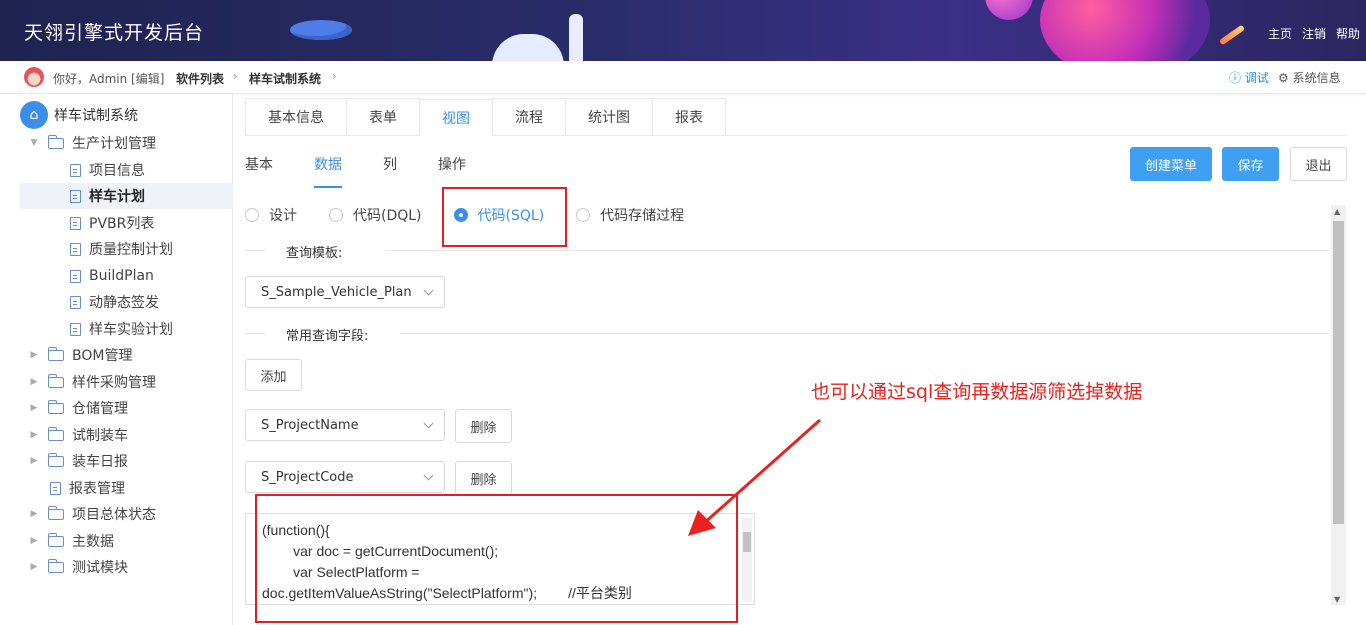 This screenshot has width=1366, height=625. What do you see at coordinates (375, 215) in the screenshot?
I see `radio-option: 代码(DQL)` at bounding box center [375, 215].